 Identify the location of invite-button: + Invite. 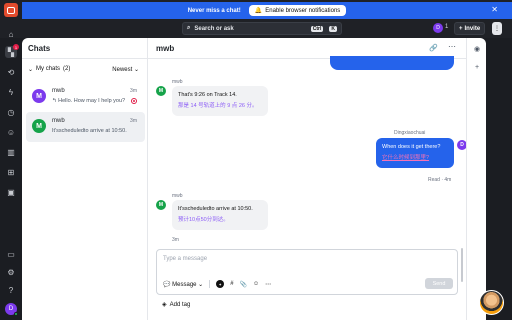
(470, 28).